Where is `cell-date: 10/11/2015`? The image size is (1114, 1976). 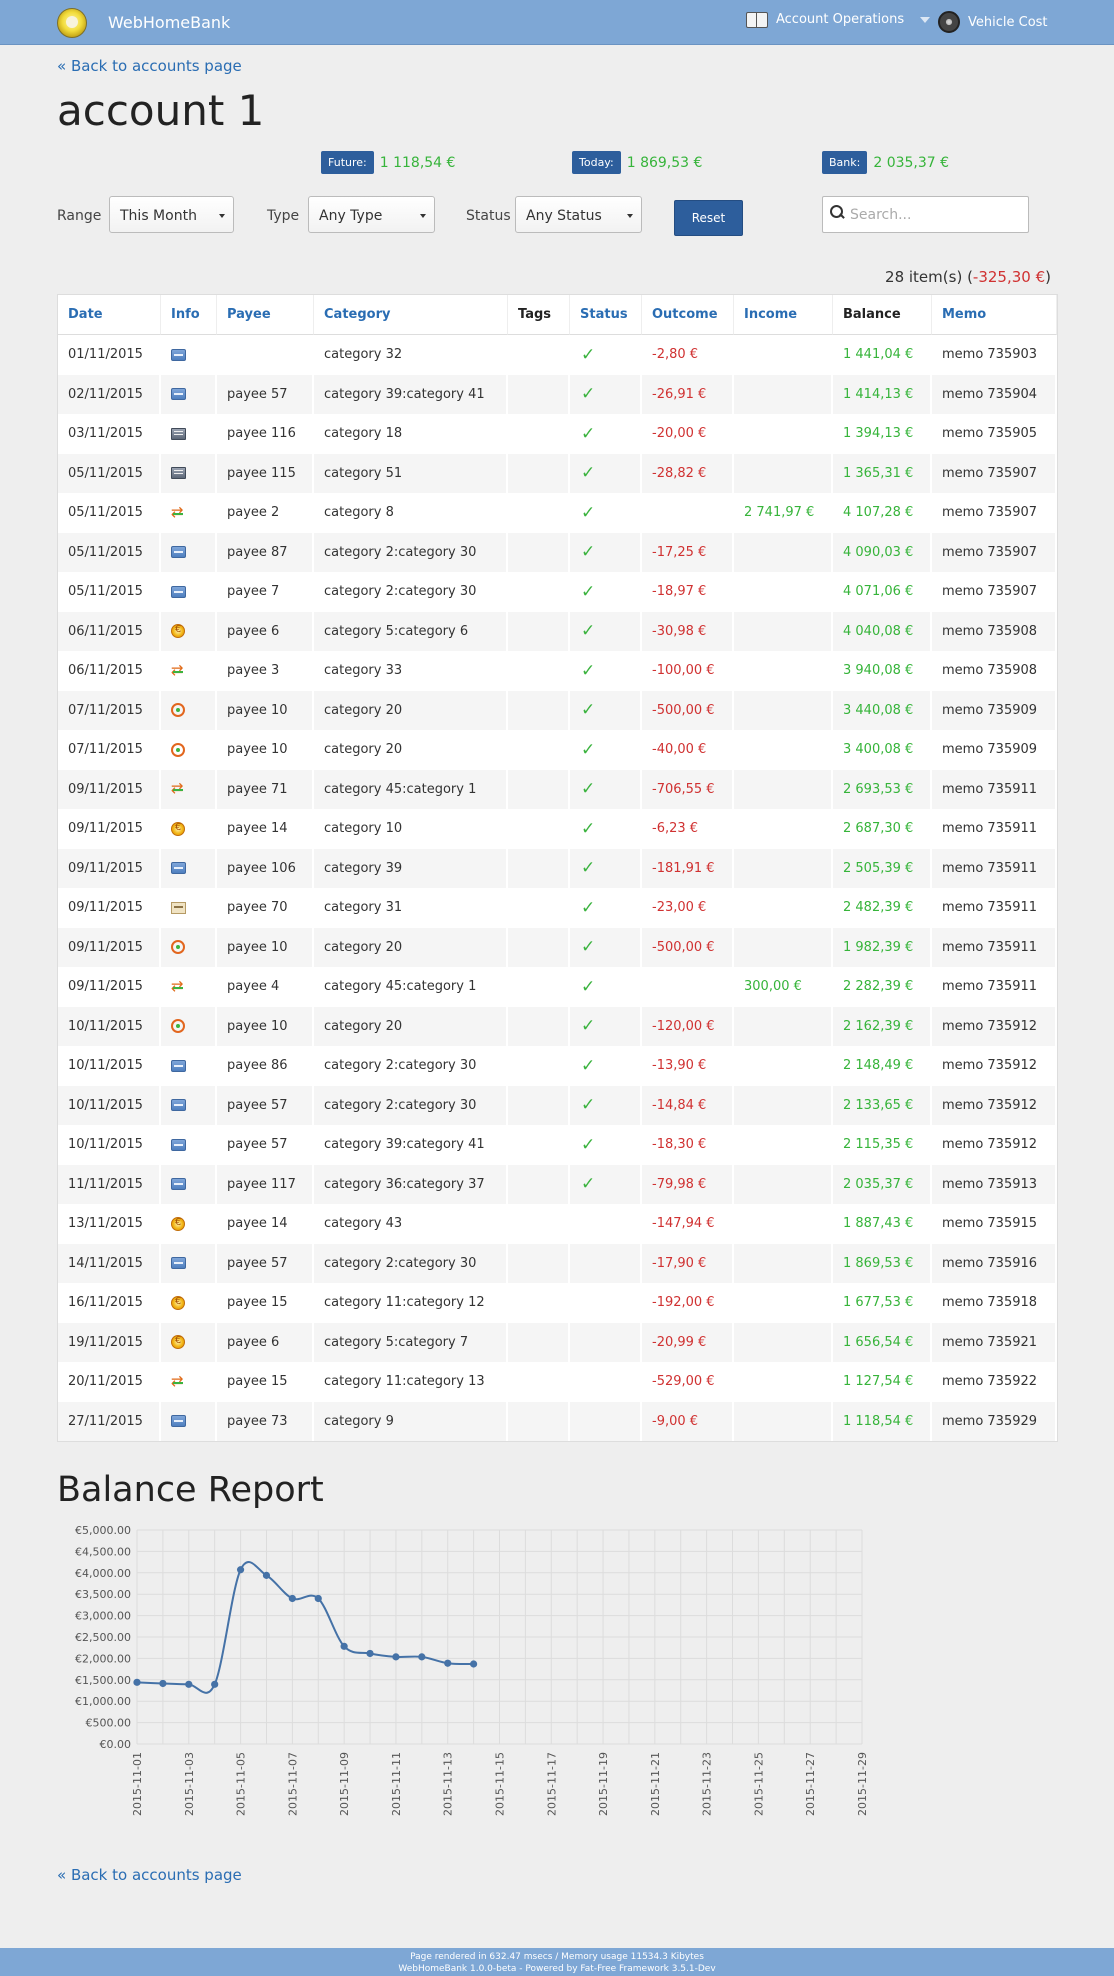
cell-date: 10/11/2015 is located at coordinates (109, 1105).